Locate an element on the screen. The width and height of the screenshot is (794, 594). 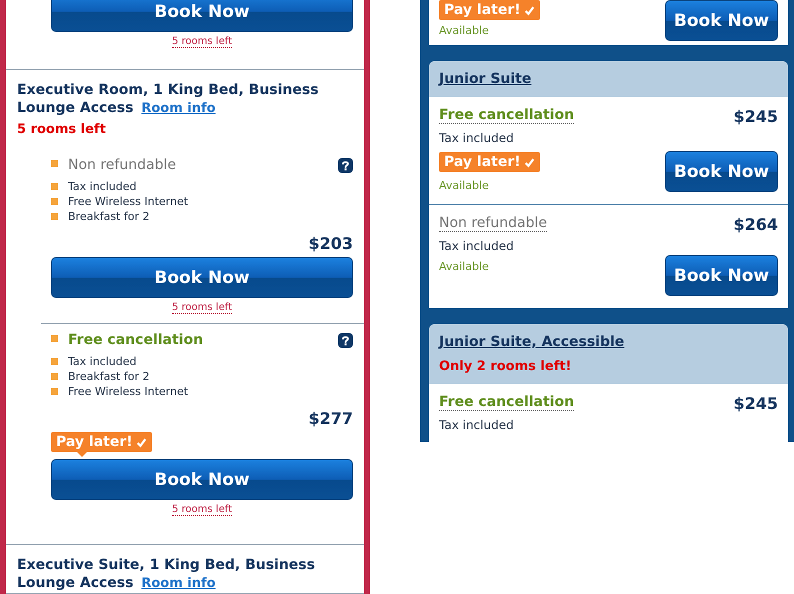
rate-price: $264 is located at coordinates (755, 224).